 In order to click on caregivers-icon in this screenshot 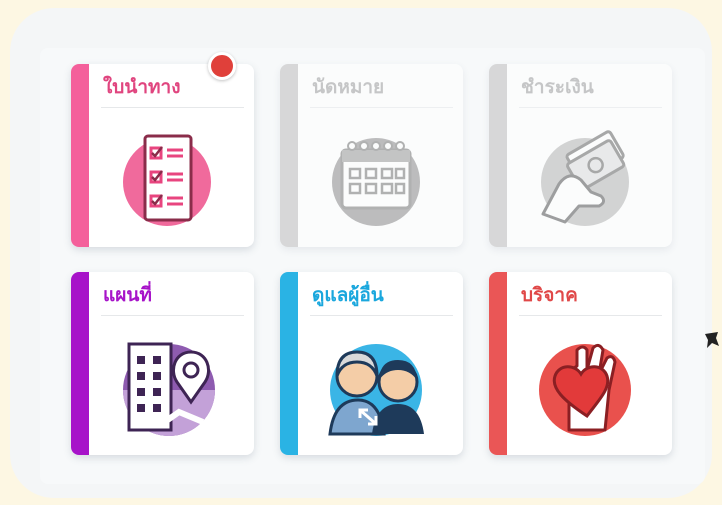, I will do `click(376, 390)`.